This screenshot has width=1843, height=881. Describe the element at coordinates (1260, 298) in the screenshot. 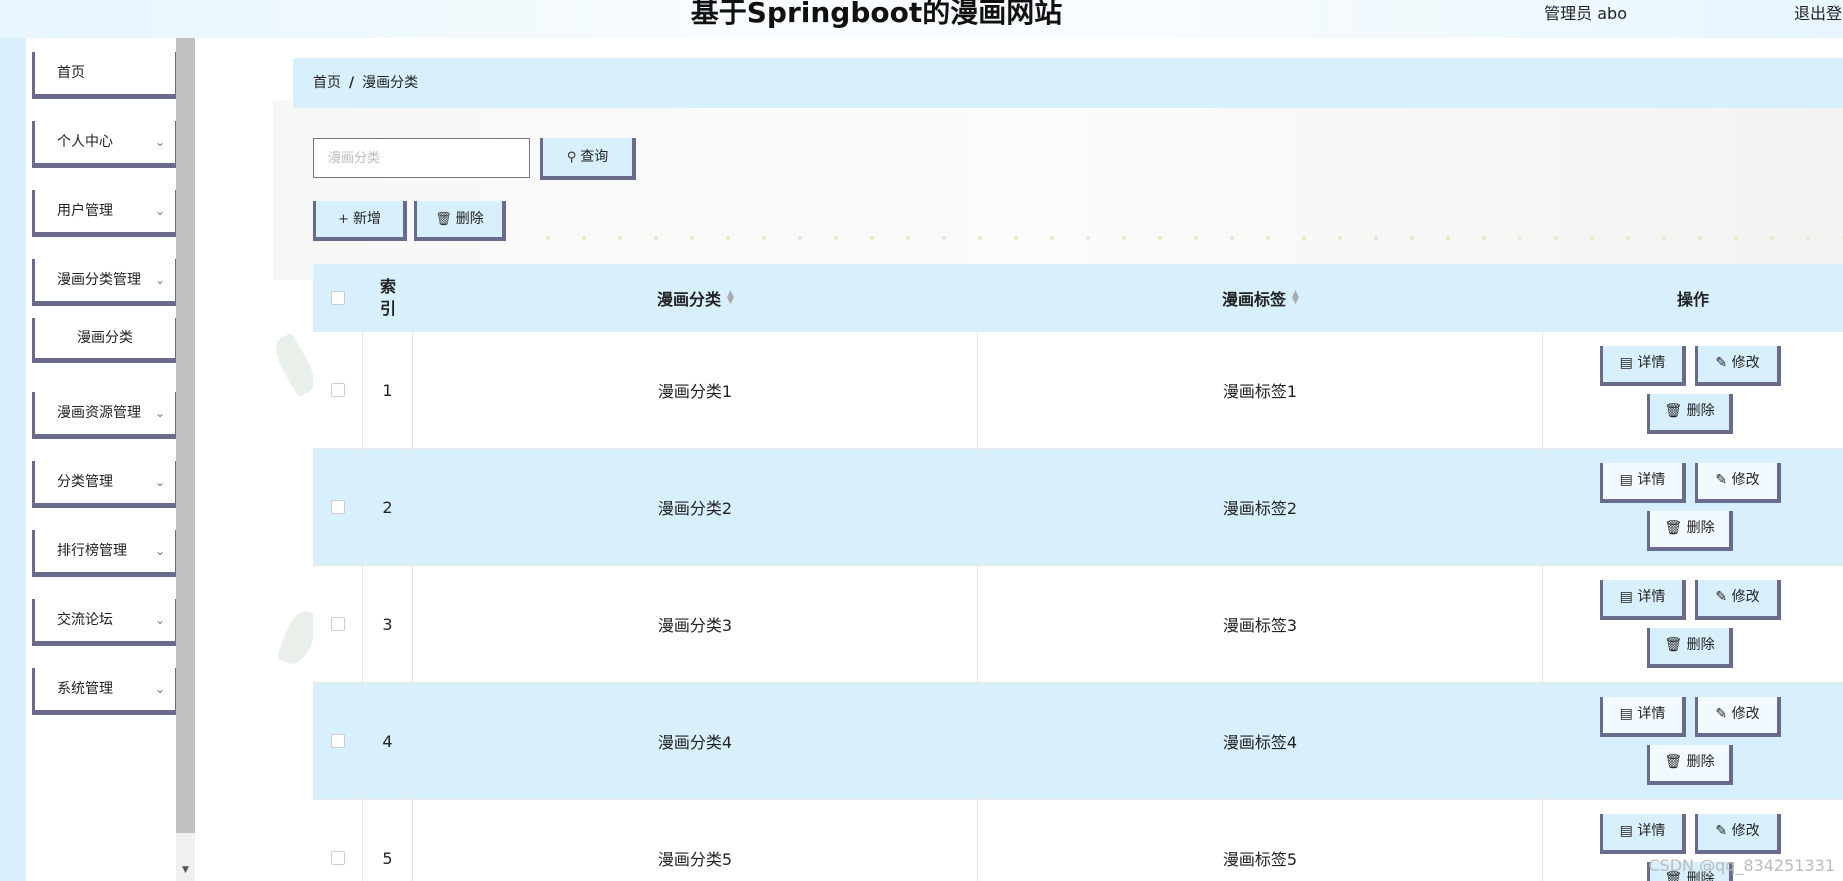

I see `header-tag: 漫画标签 ▲ ▼` at that location.